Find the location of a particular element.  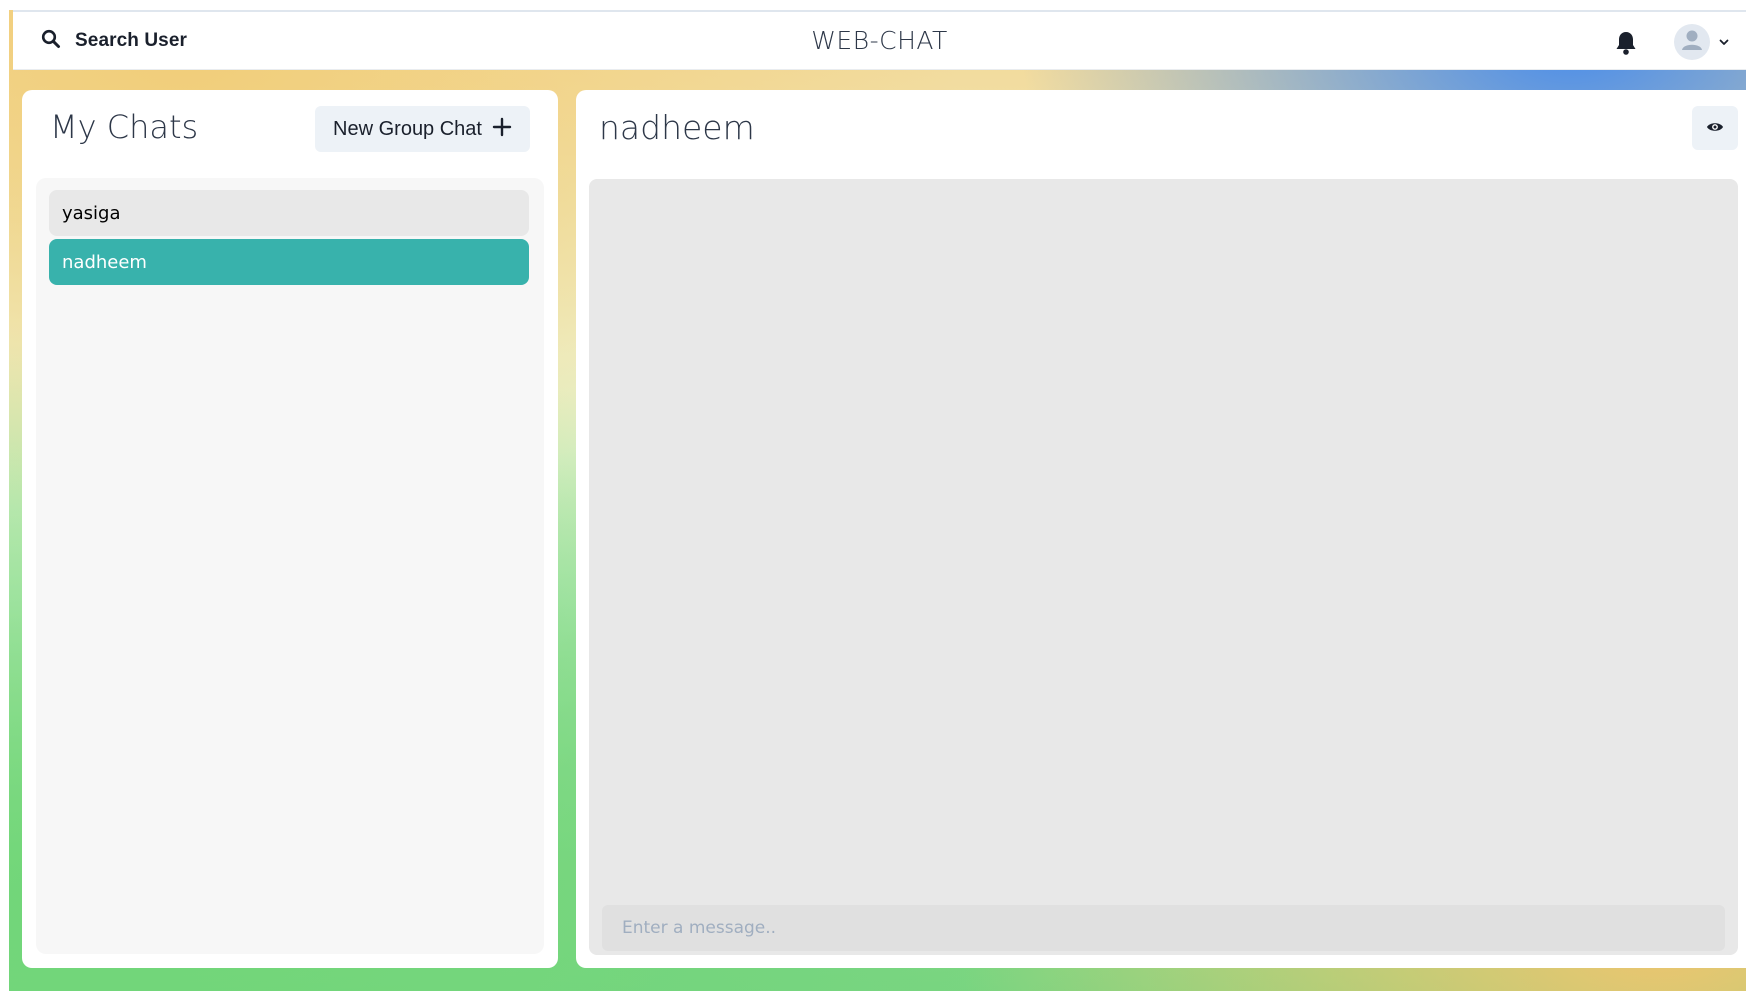

eye-icon is located at coordinates (1715, 128).